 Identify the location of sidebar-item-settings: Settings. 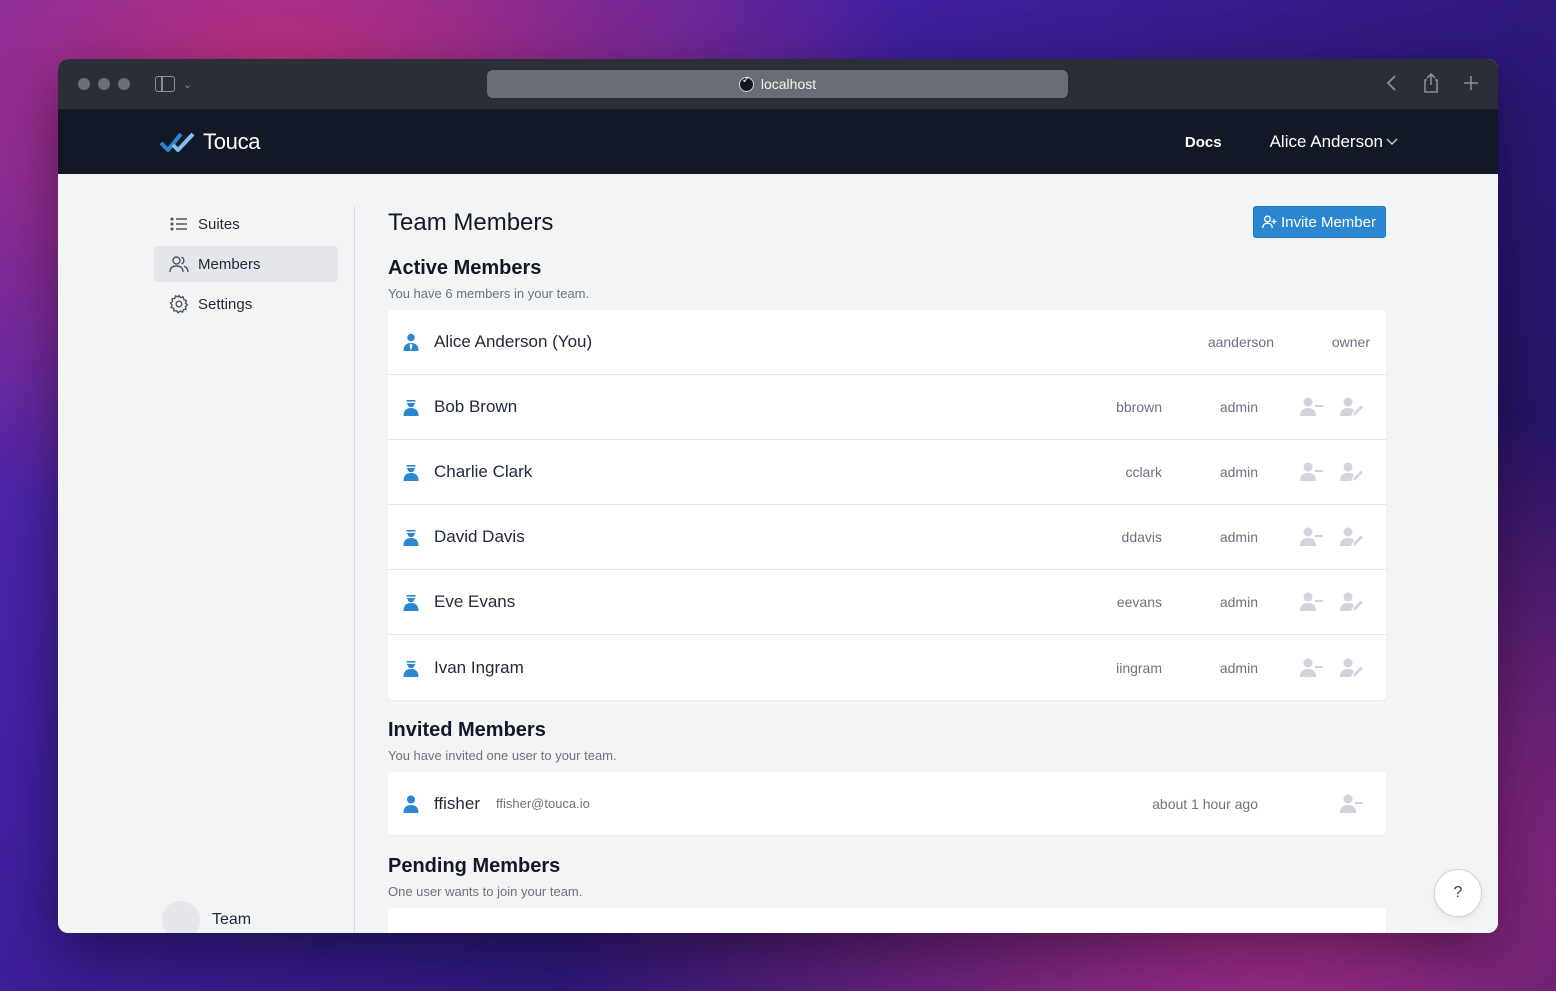
(246, 304).